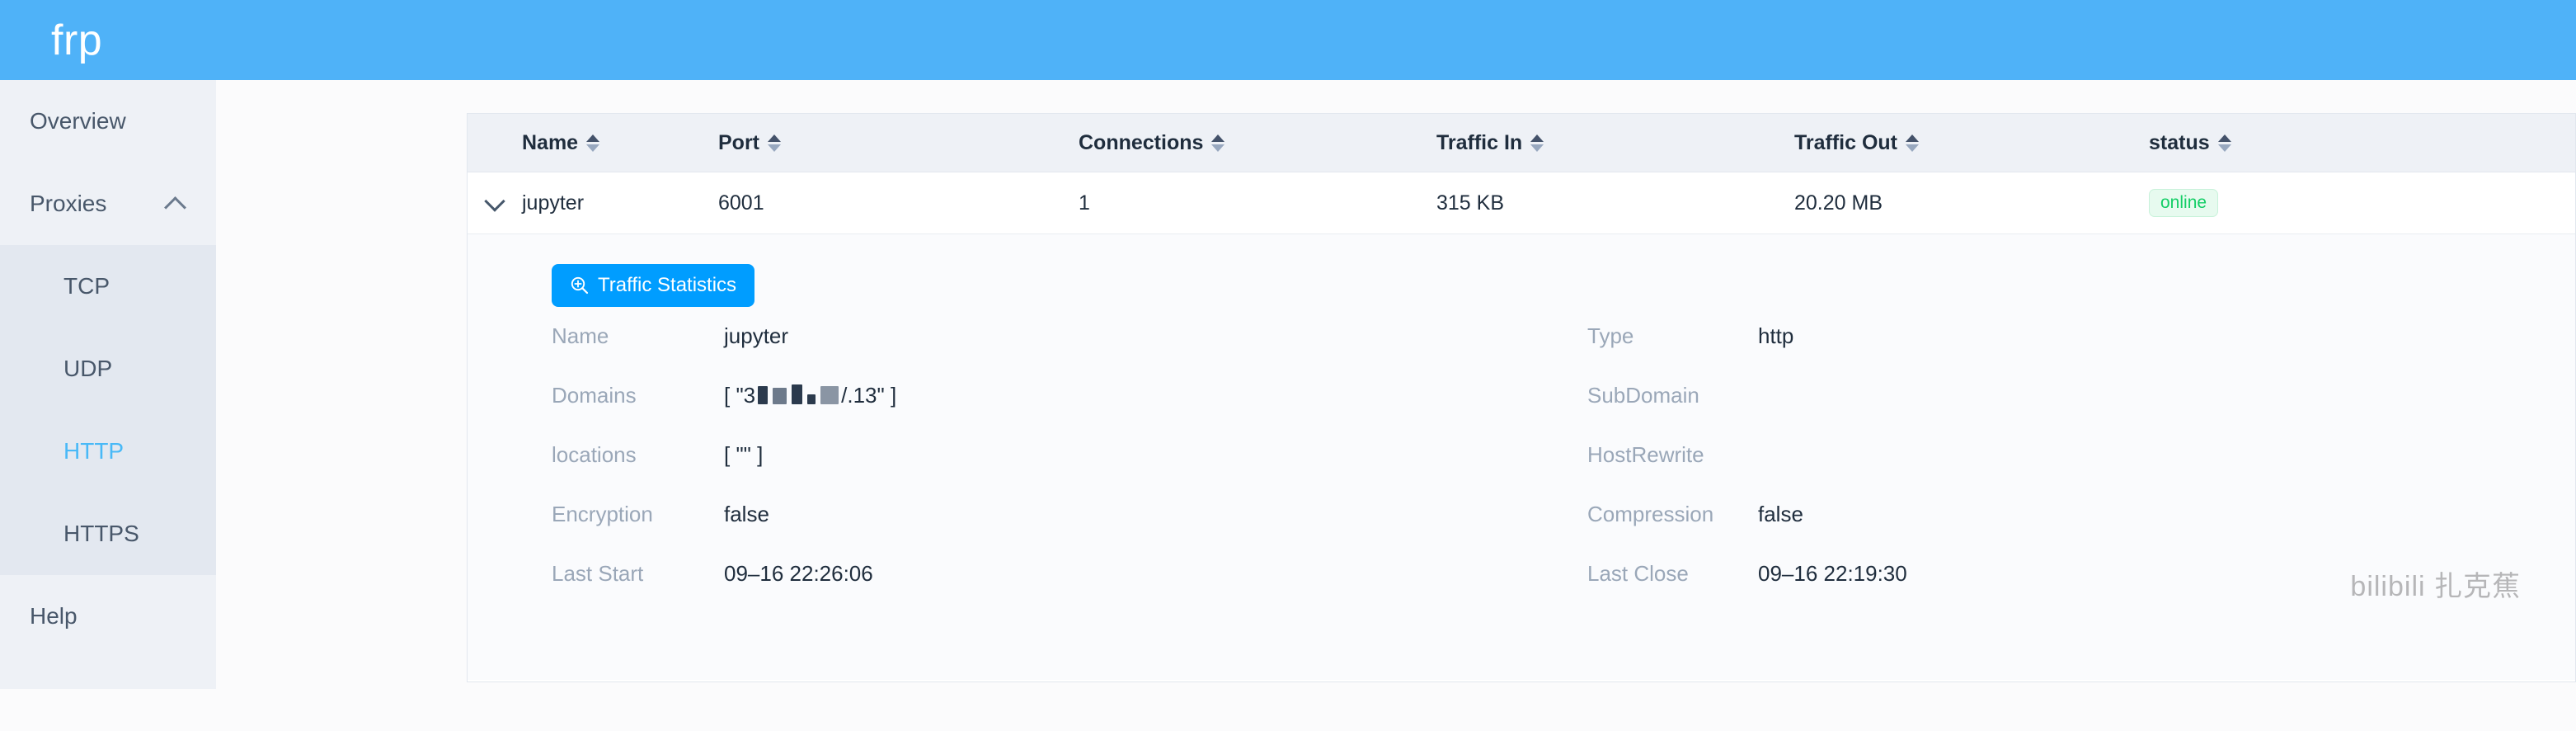 The image size is (2576, 731). I want to click on detail-label-subdomain: SubDomain, so click(1643, 395).